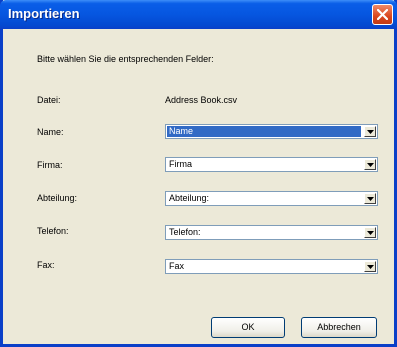 The height and width of the screenshot is (347, 397). I want to click on company-dropdown-button, so click(370, 164).